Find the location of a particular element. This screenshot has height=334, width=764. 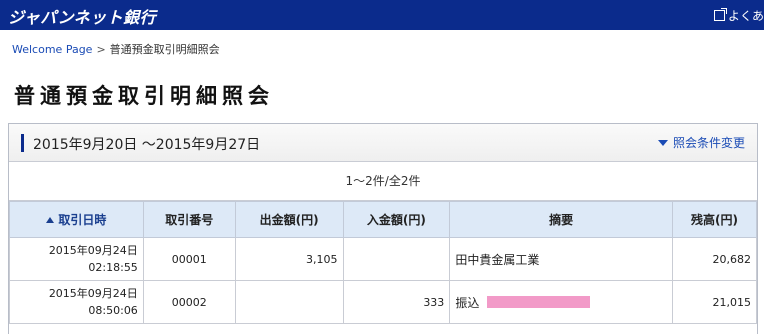

column-header-balance: 残高(円) is located at coordinates (714, 219).